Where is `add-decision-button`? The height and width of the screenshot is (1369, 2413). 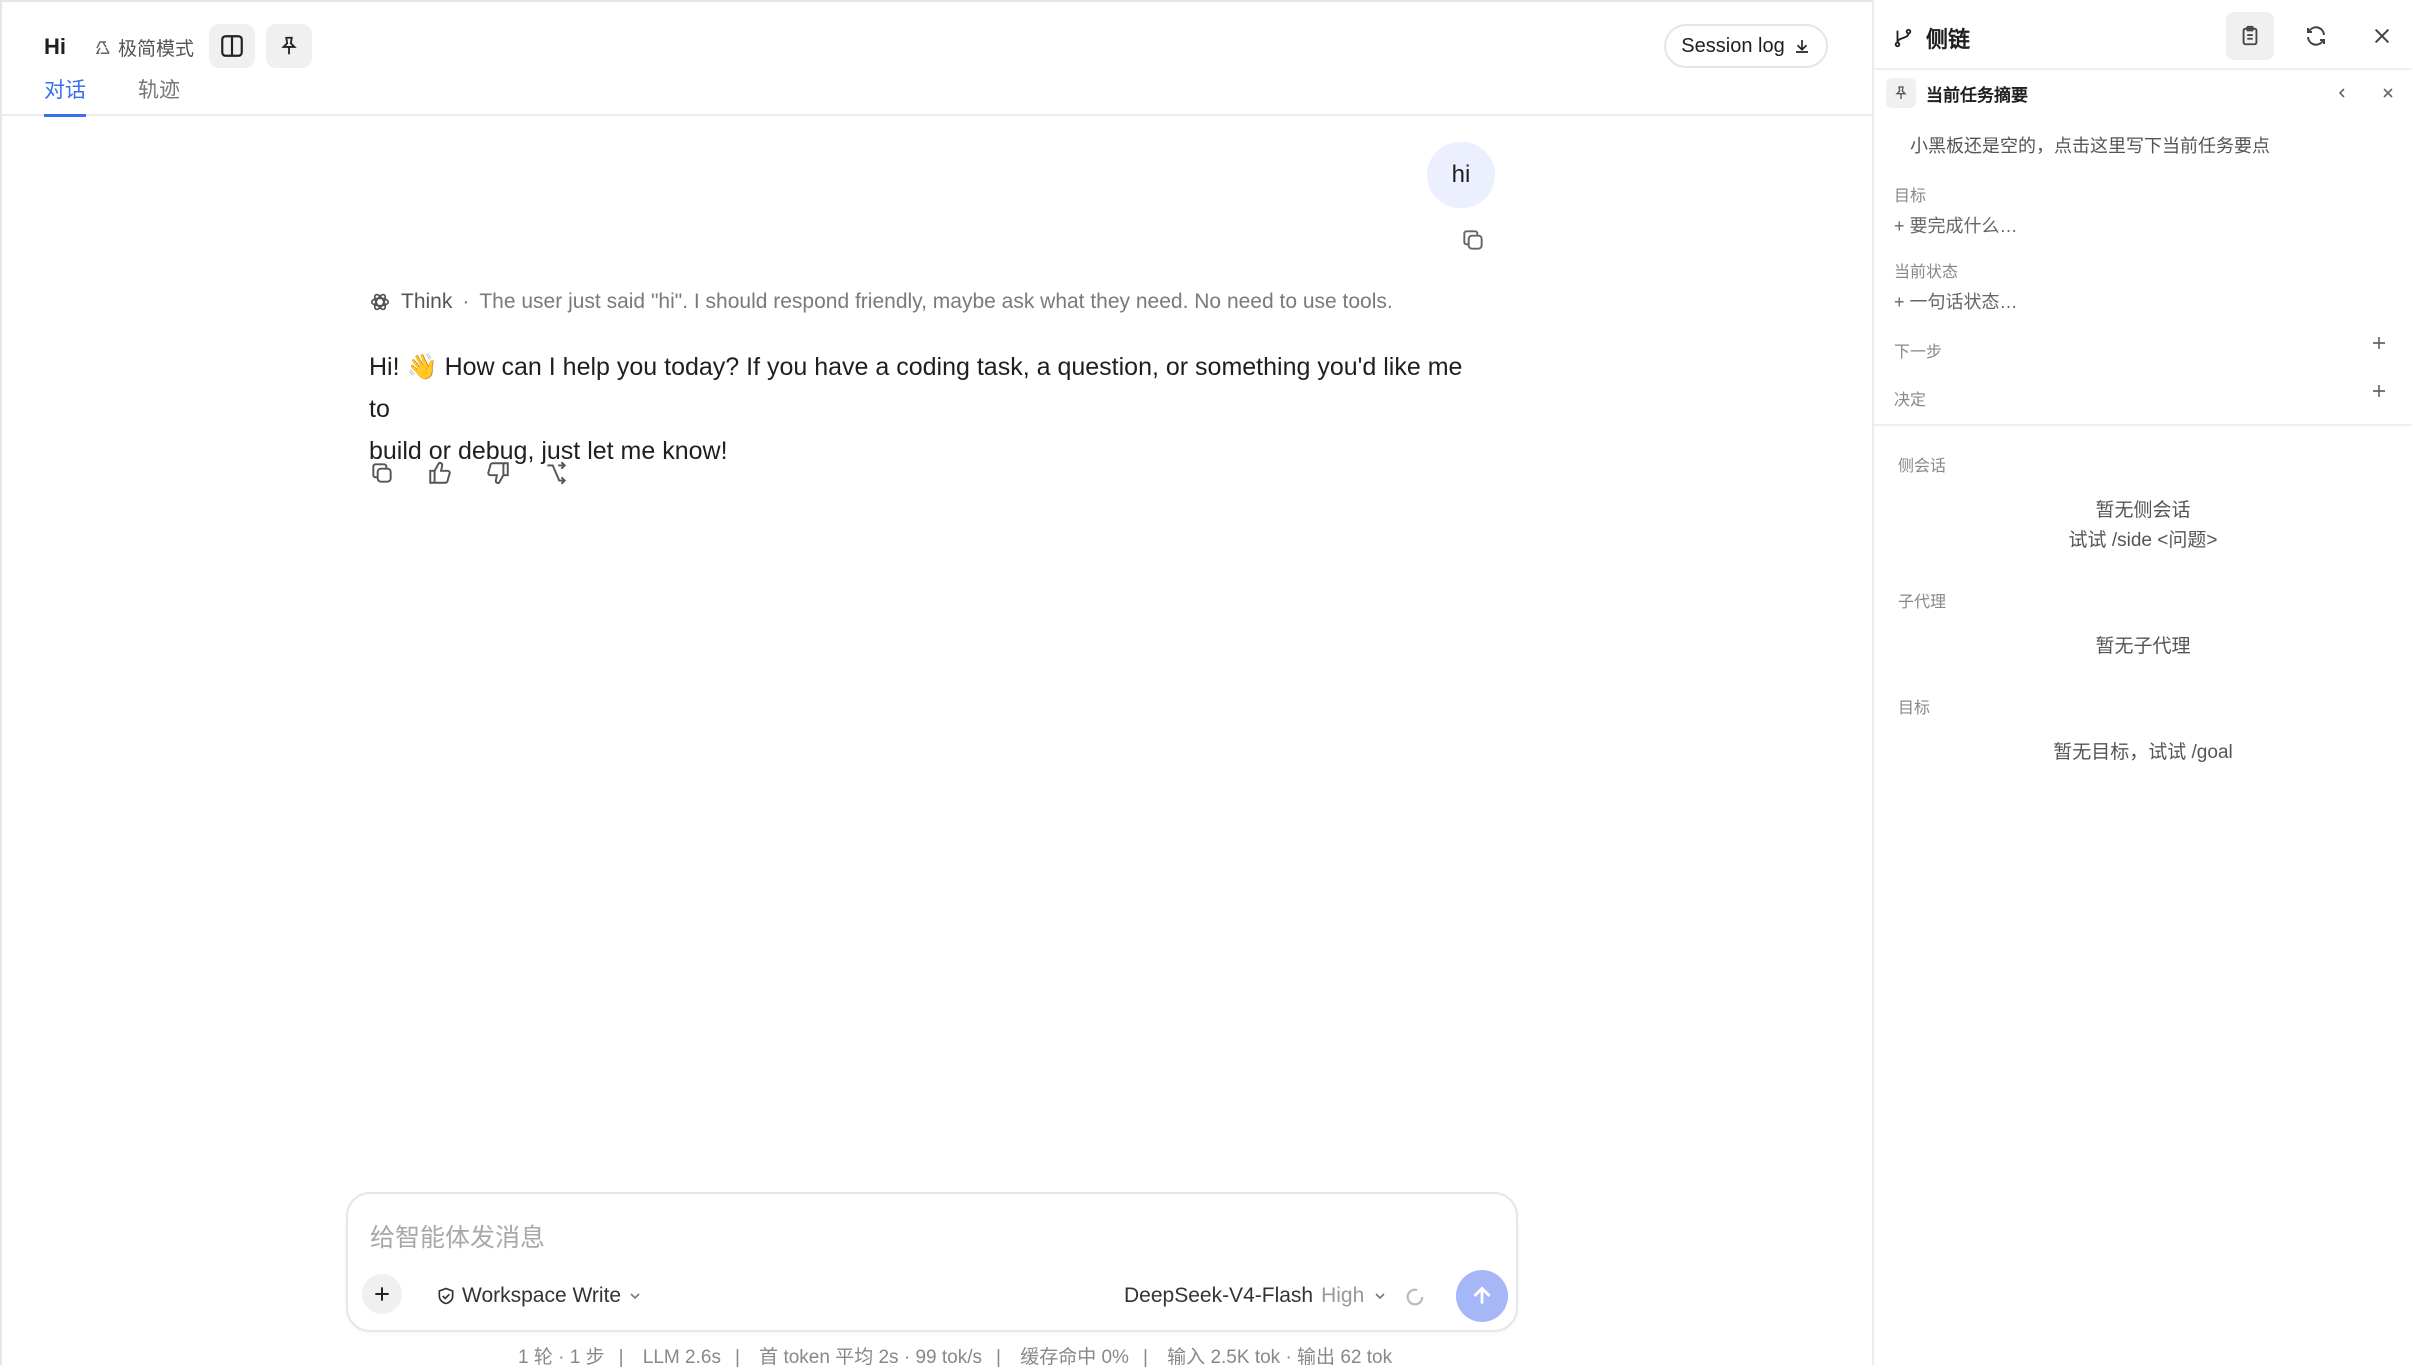 add-decision-button is located at coordinates (2379, 393).